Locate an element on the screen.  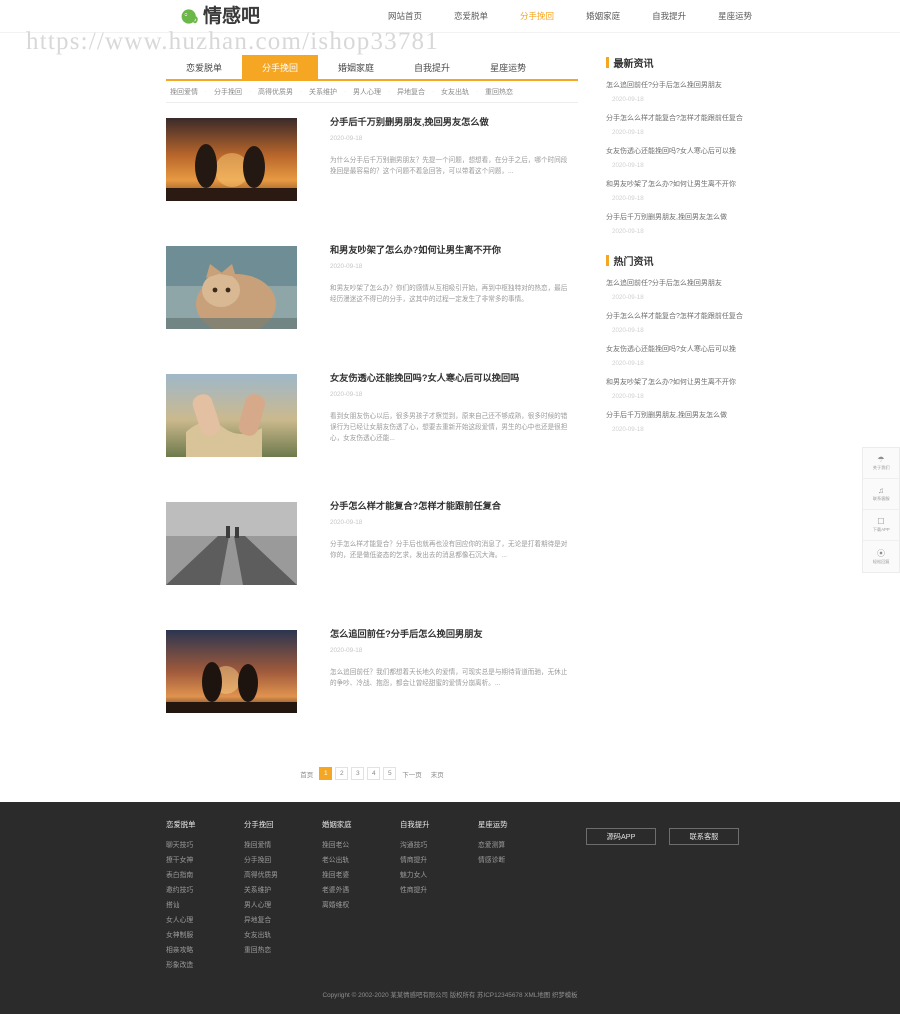
tab-horoscope: 星座运势 is located at coordinates (508, 67).